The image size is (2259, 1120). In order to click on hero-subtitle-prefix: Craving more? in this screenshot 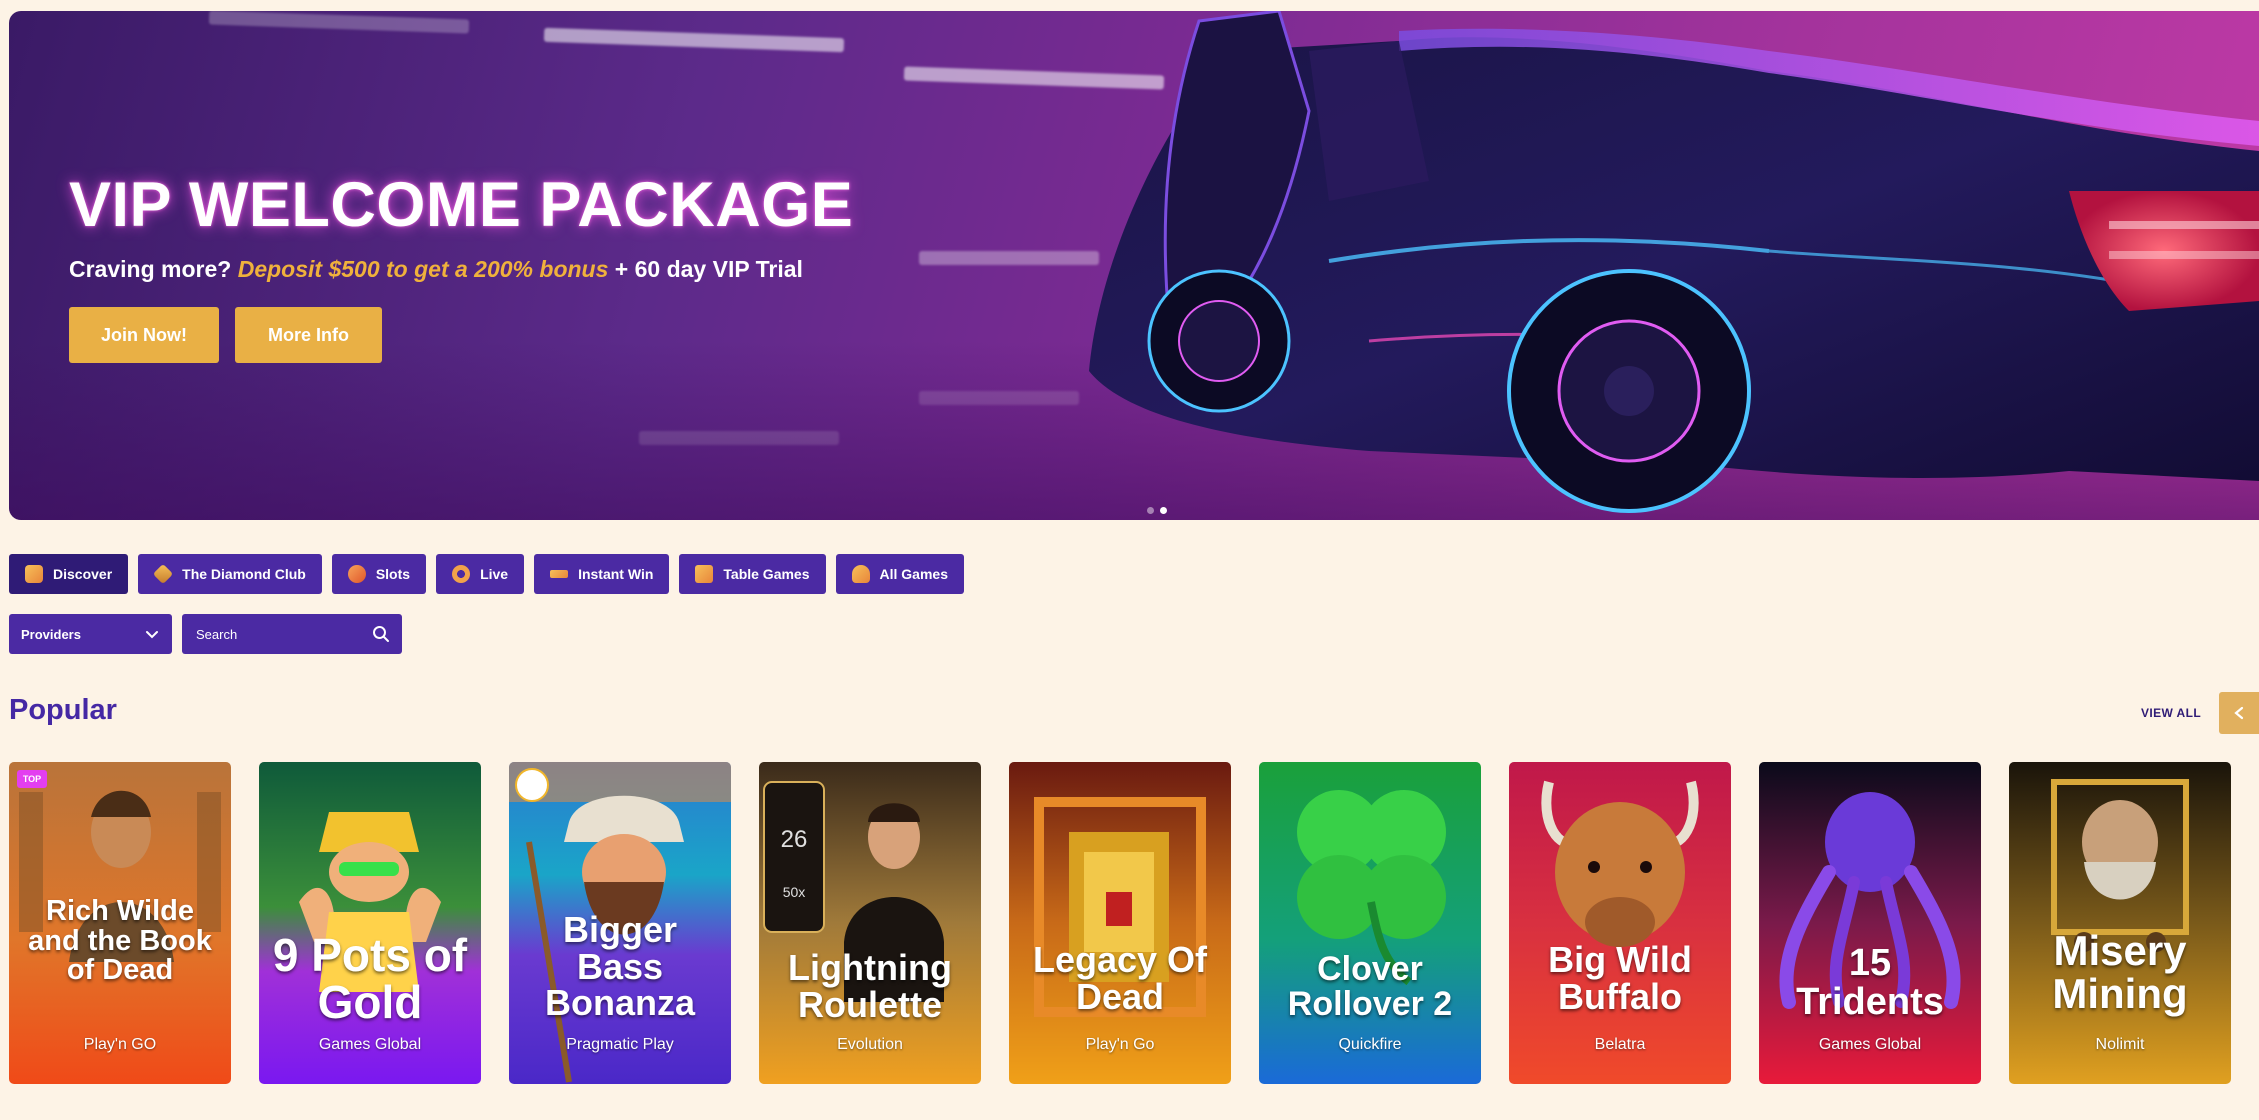, I will do `click(153, 269)`.